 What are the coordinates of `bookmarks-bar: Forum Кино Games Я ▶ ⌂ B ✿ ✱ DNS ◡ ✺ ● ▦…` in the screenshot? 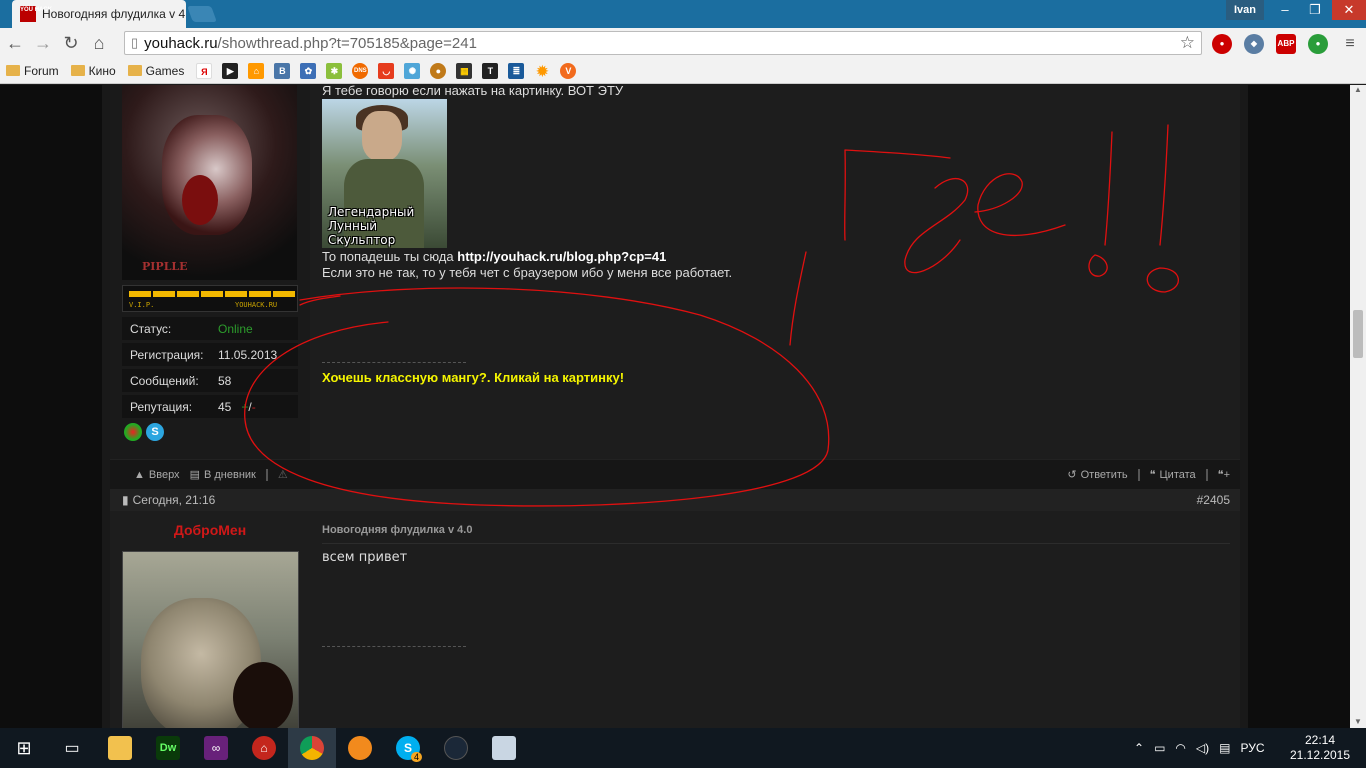 It's located at (683, 71).